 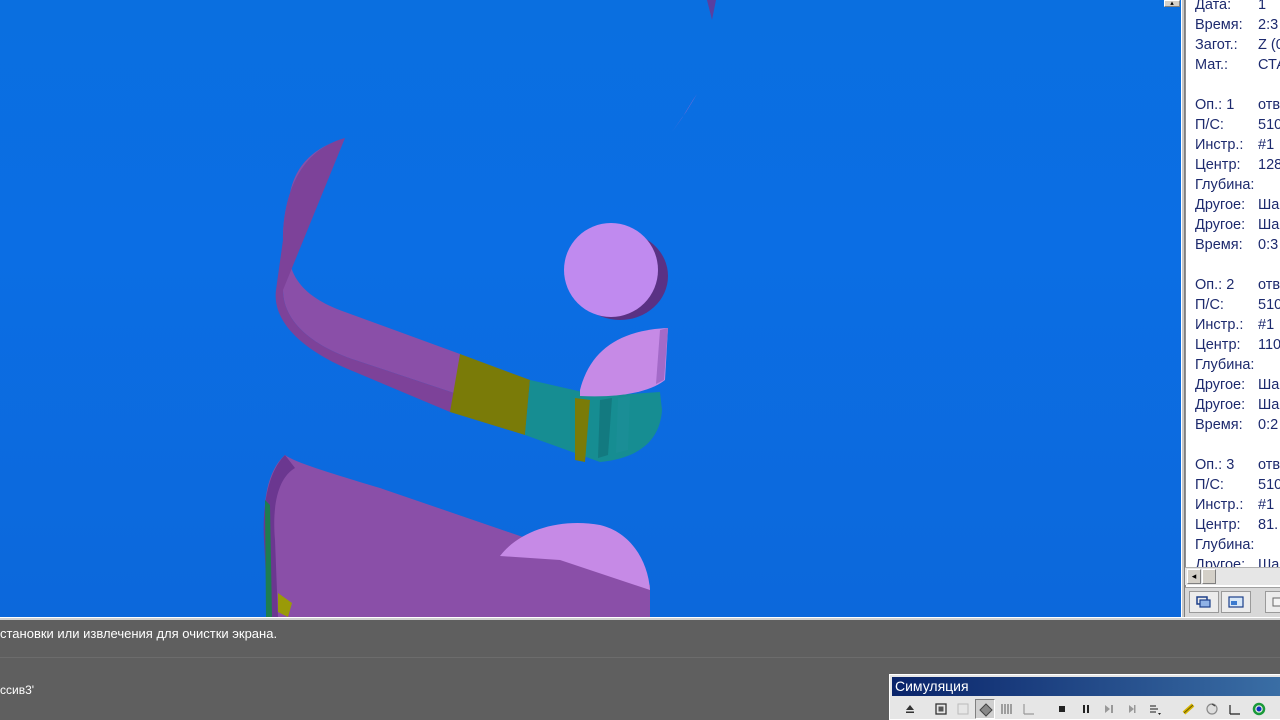 I want to click on info-row: Загот.: Z (0, so click(x=1237, y=45).